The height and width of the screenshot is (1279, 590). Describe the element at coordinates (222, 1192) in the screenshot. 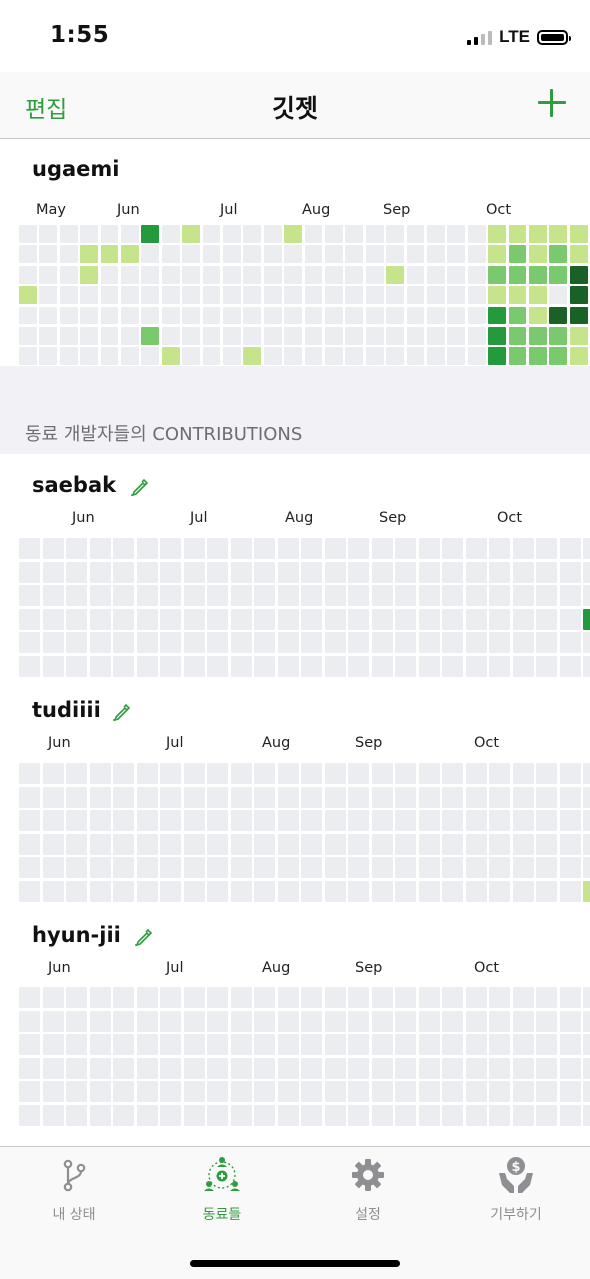

I see `tab-colleagues: 동료들` at that location.